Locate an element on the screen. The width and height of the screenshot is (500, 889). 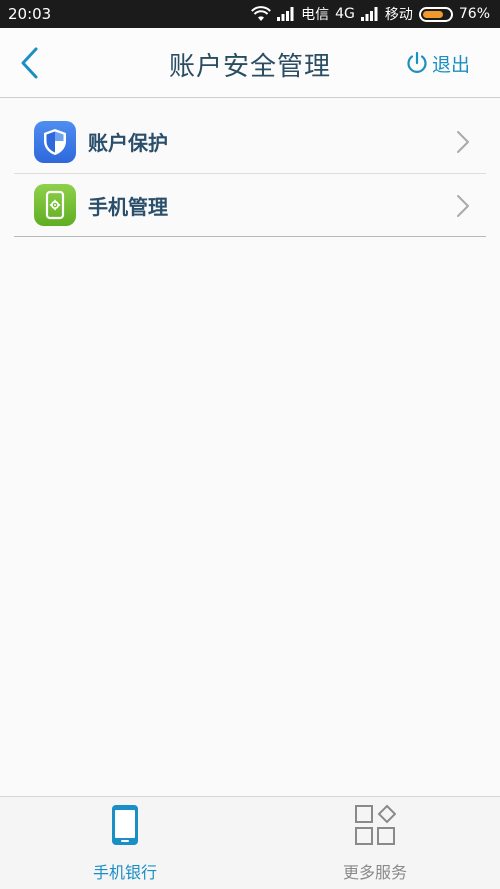
wifi-icon is located at coordinates (261, 13).